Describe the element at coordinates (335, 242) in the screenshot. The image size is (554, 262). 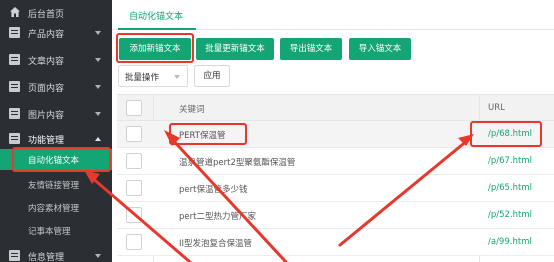
I see `table-row: II型发泡复合保温管 /a/99.html` at that location.